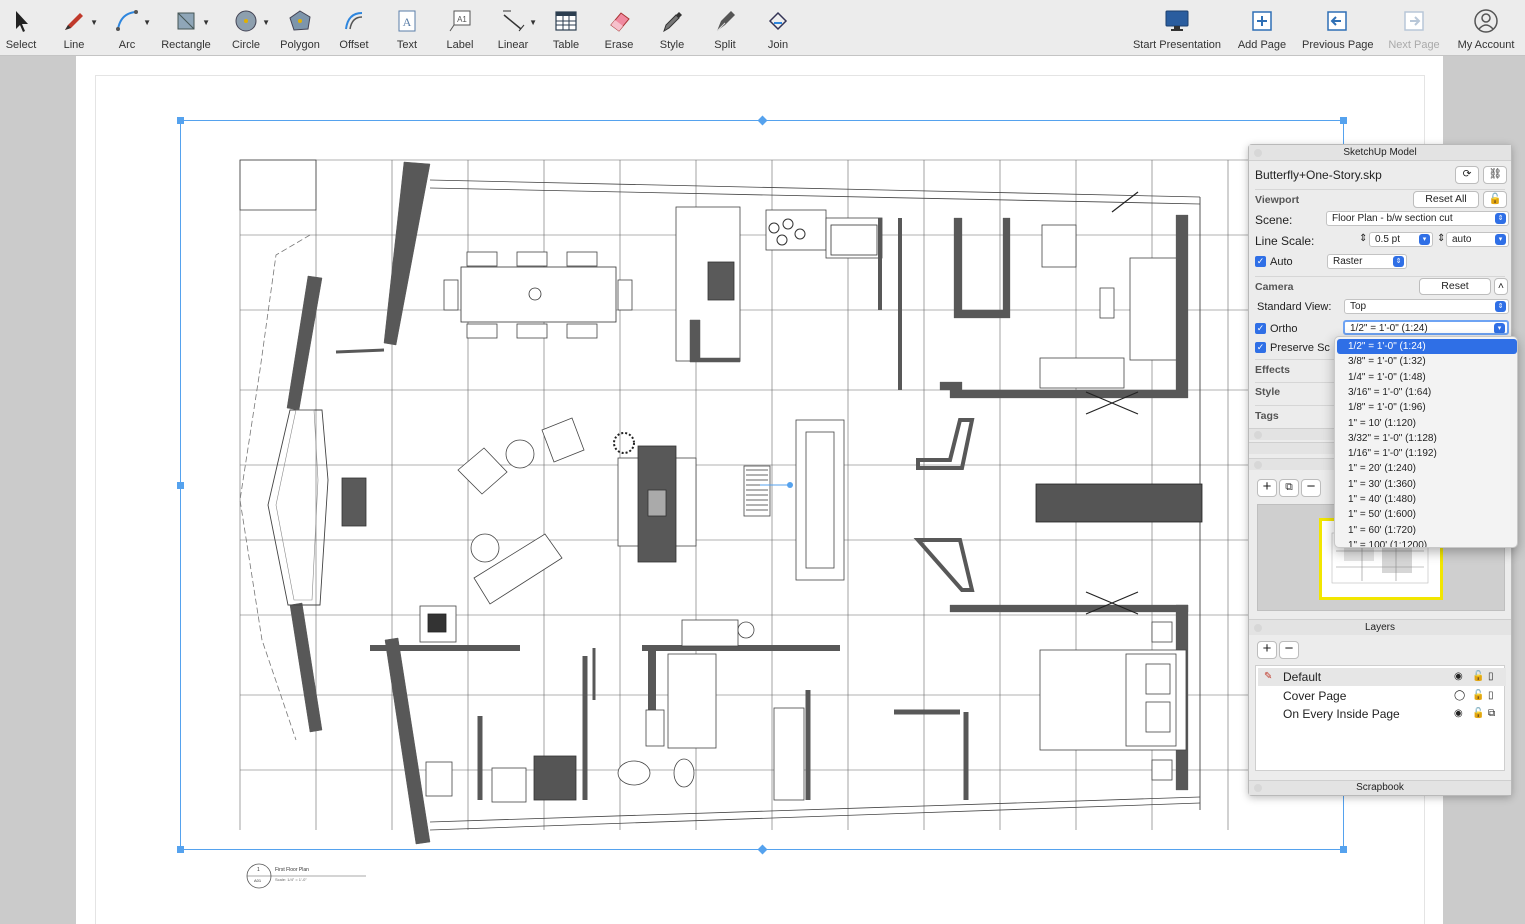 The height and width of the screenshot is (924, 1525). What do you see at coordinates (1414, 29) in the screenshot?
I see `tool-next-page: Next Page` at bounding box center [1414, 29].